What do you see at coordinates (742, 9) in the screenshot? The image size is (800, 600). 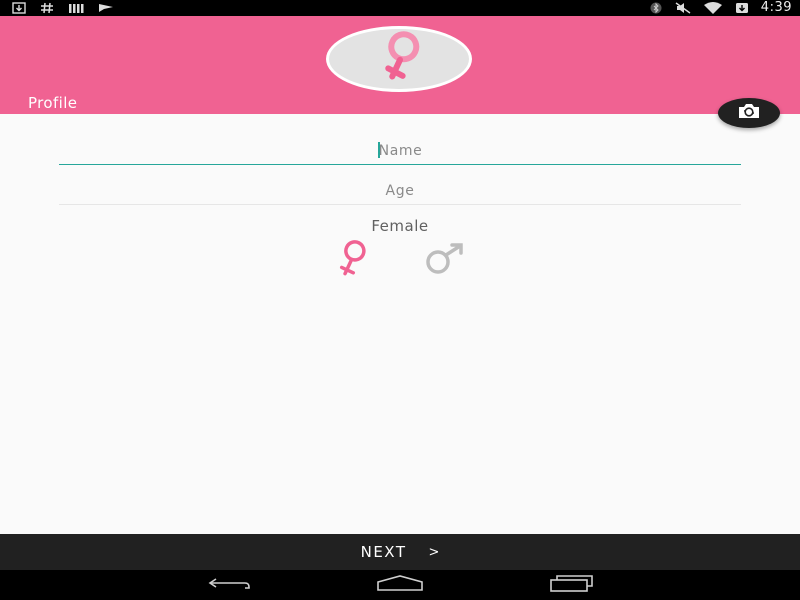 I see `battery-icon` at bounding box center [742, 9].